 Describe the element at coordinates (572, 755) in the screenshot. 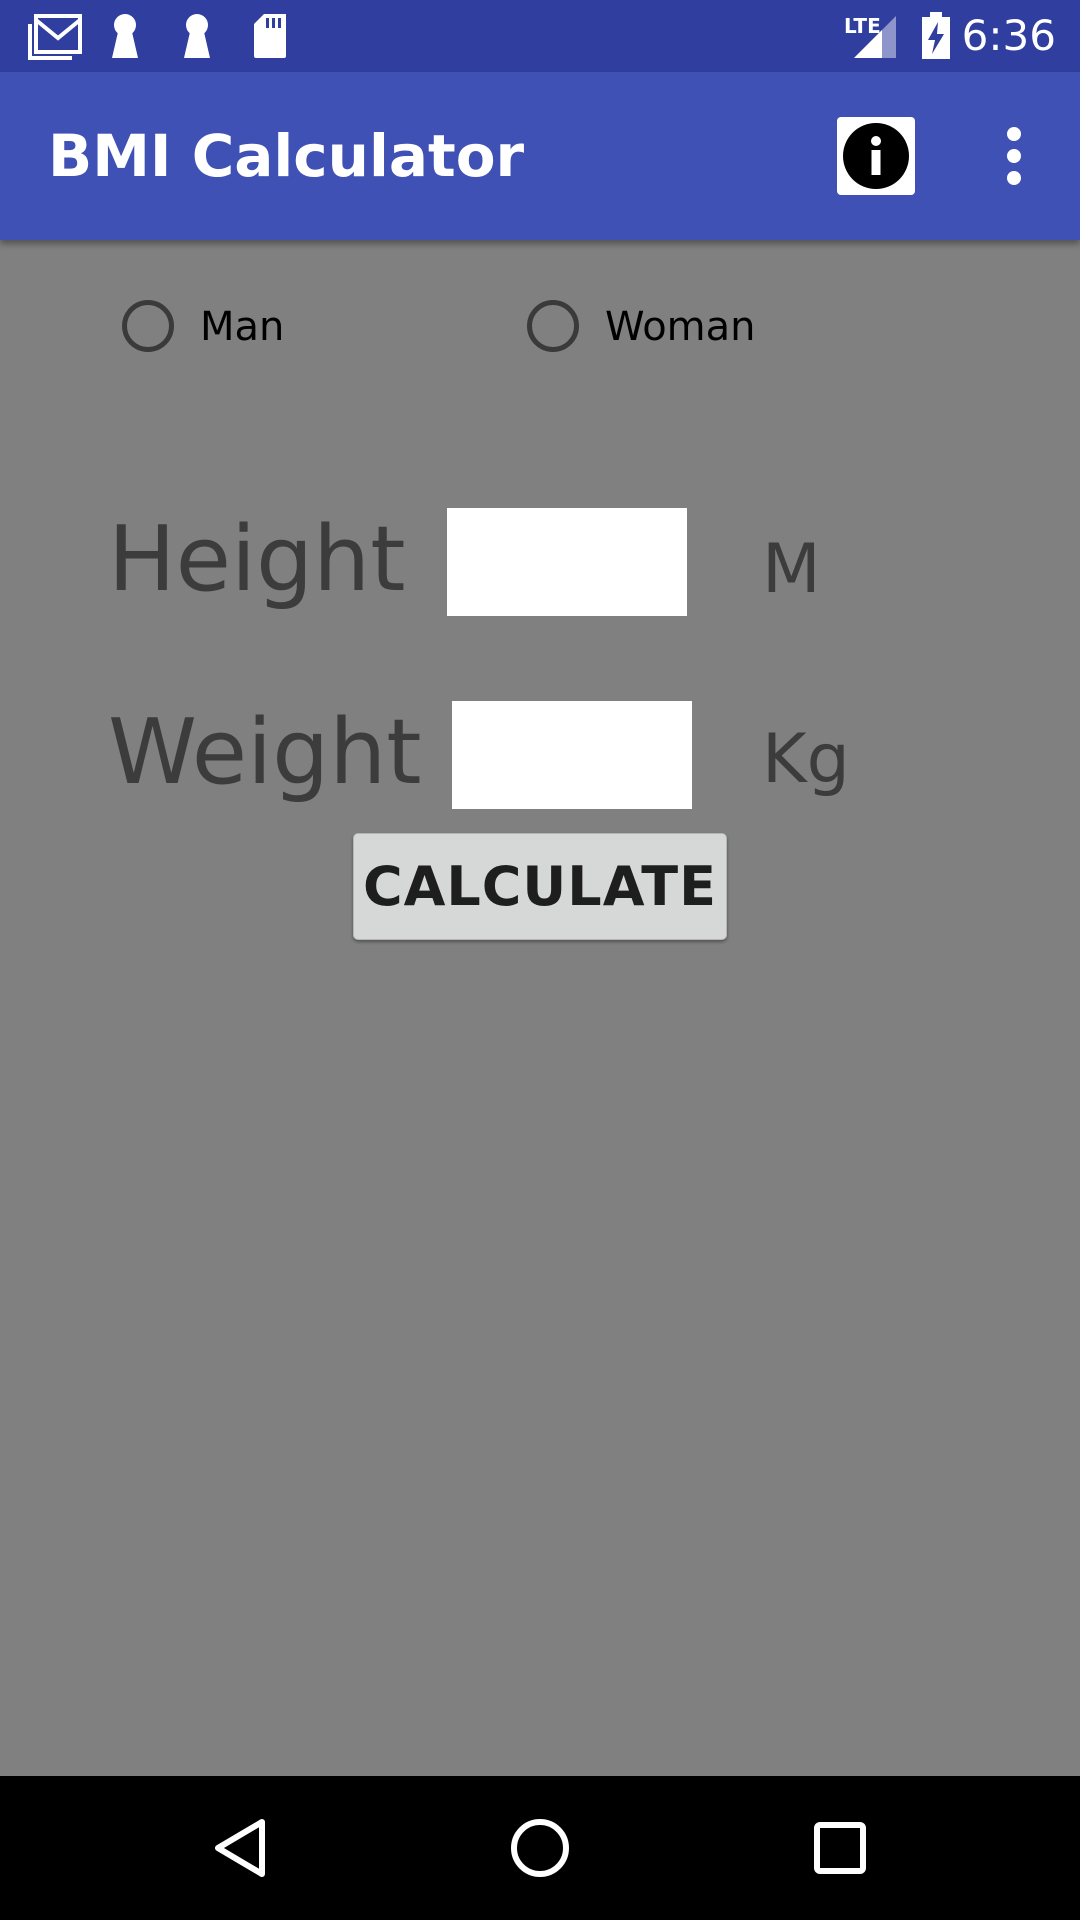

I see `weight-input` at that location.